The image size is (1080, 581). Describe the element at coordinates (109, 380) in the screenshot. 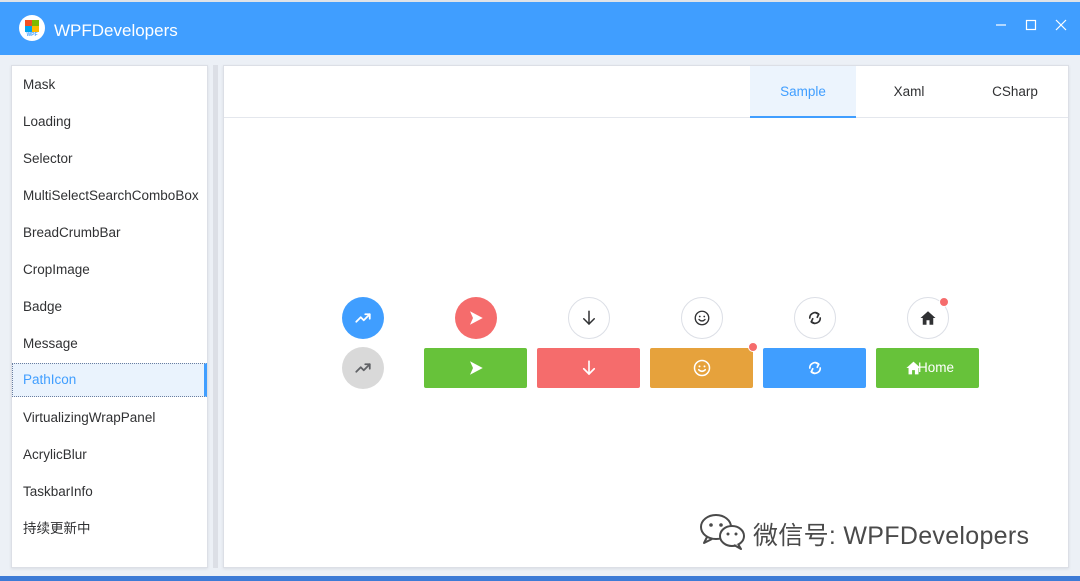

I see `sidebar-item-pathicon: PathIcon` at that location.